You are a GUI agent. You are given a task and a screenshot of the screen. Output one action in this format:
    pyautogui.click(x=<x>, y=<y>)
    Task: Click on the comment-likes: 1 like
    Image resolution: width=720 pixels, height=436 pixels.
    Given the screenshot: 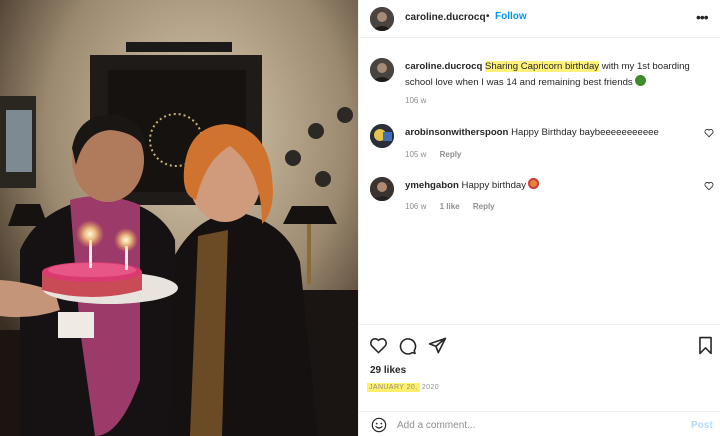 What is the action you would take?
    pyautogui.click(x=450, y=206)
    